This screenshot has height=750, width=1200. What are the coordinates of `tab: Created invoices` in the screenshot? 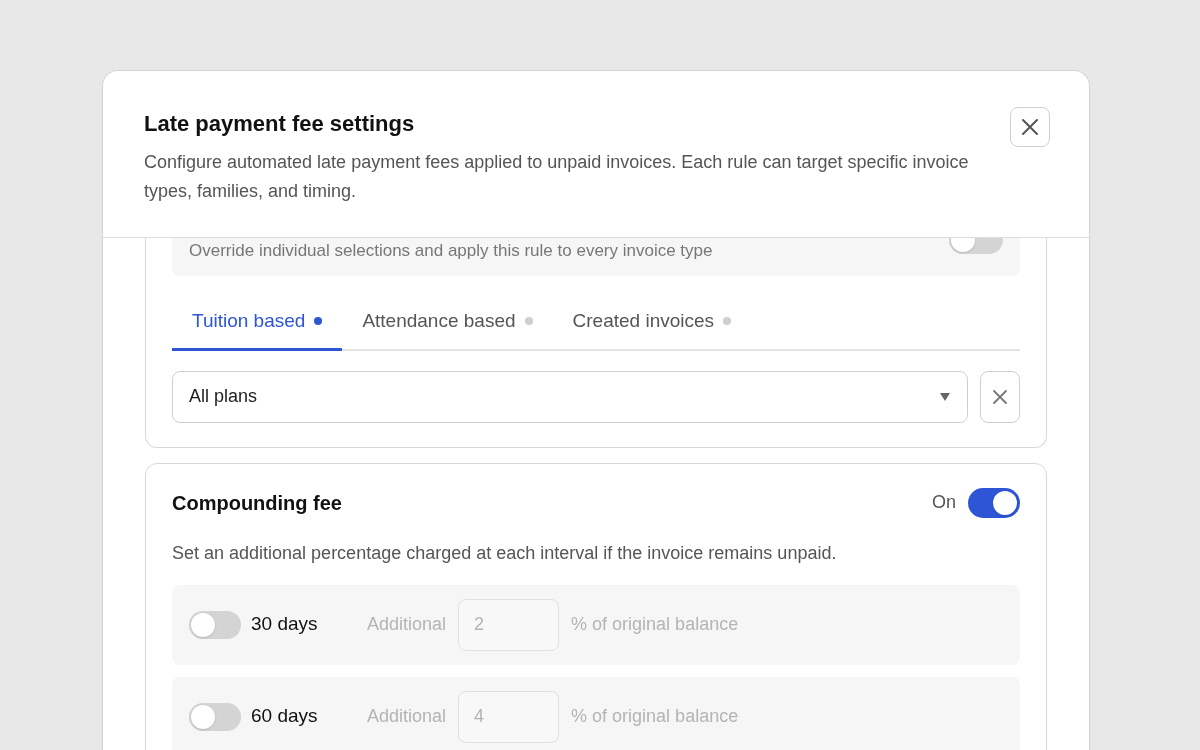 It's located at (652, 324).